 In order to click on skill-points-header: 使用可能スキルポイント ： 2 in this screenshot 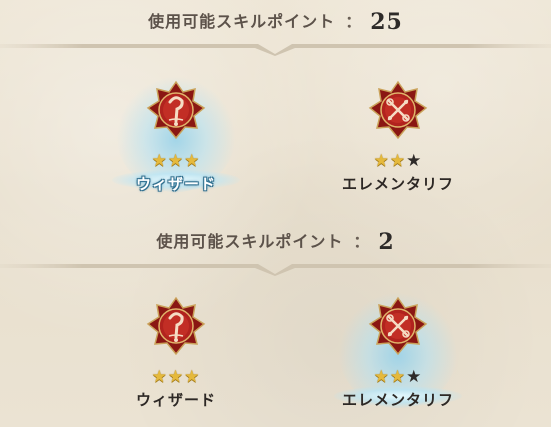, I will do `click(275, 241)`.